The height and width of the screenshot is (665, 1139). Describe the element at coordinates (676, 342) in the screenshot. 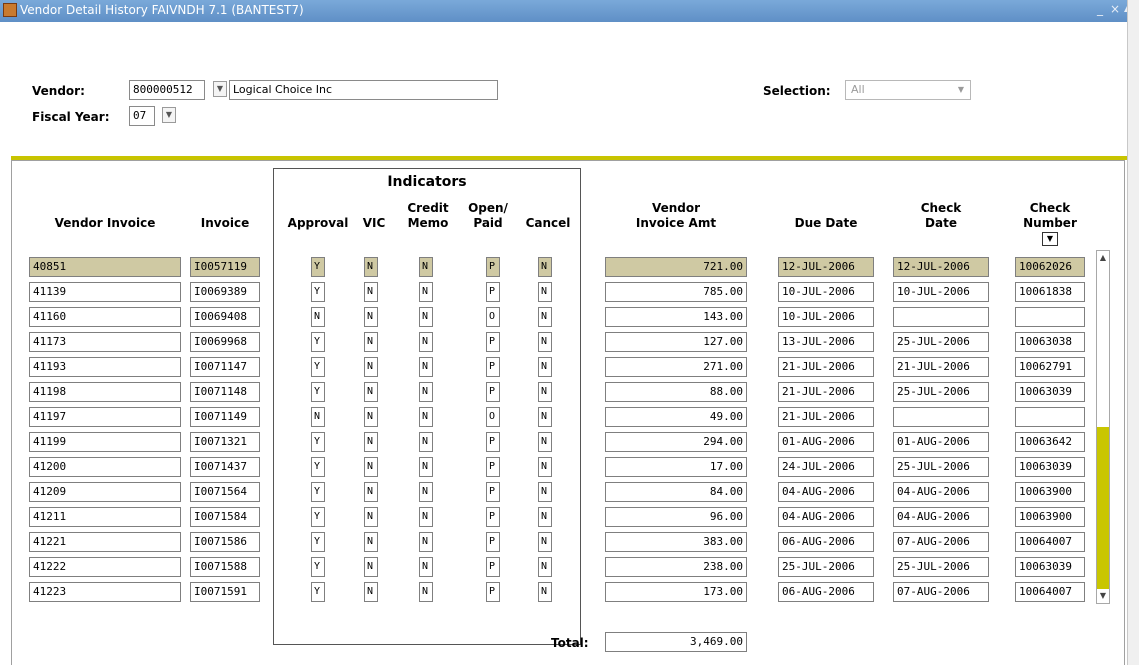

I see `amount-cell: 127.00` at that location.